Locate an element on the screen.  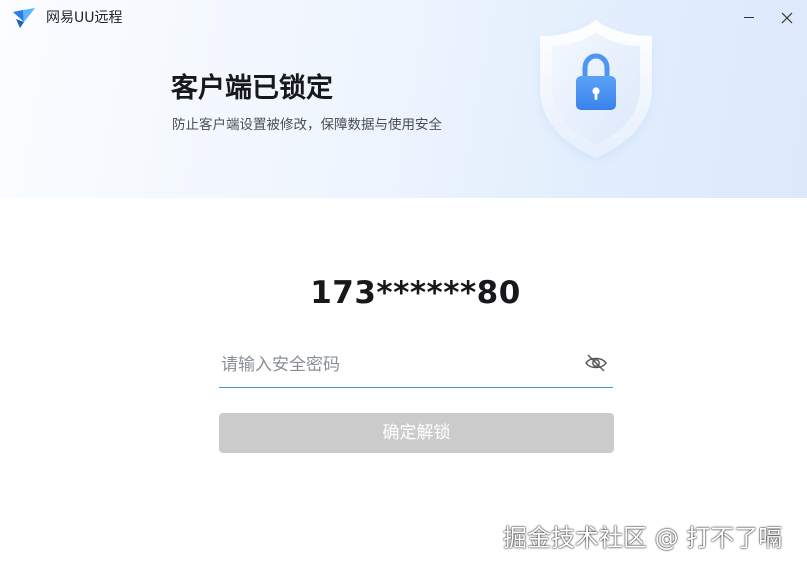
password-field is located at coordinates (416, 366).